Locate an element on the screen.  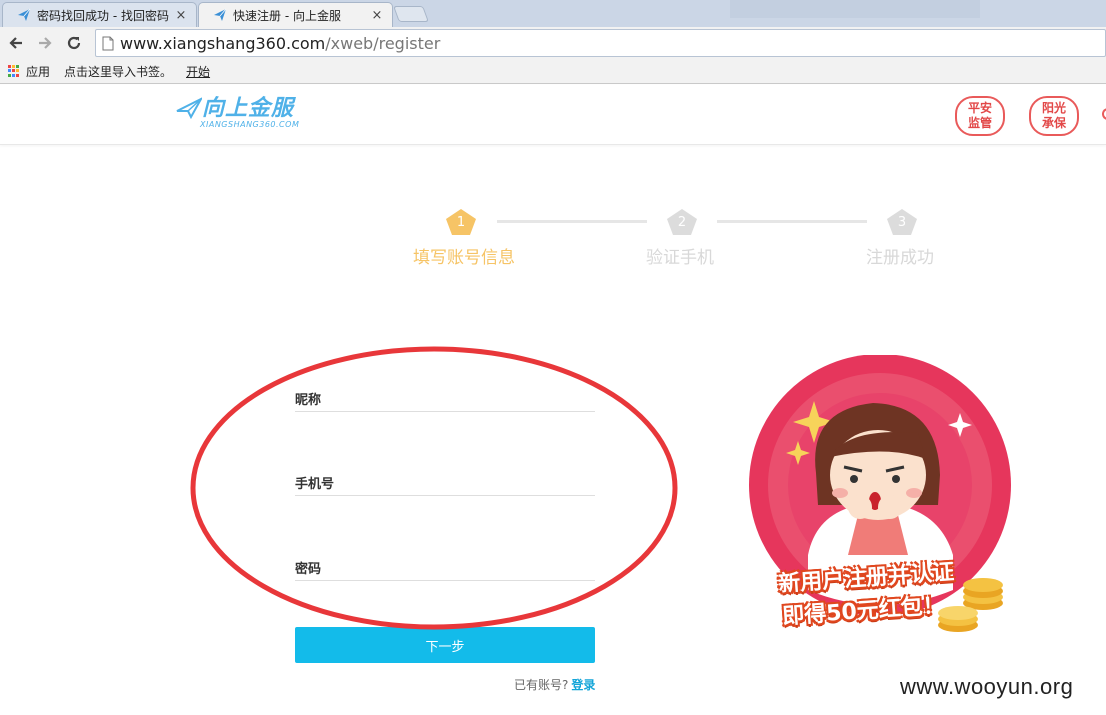
apps-shortcut: 应用 is located at coordinates (29, 71).